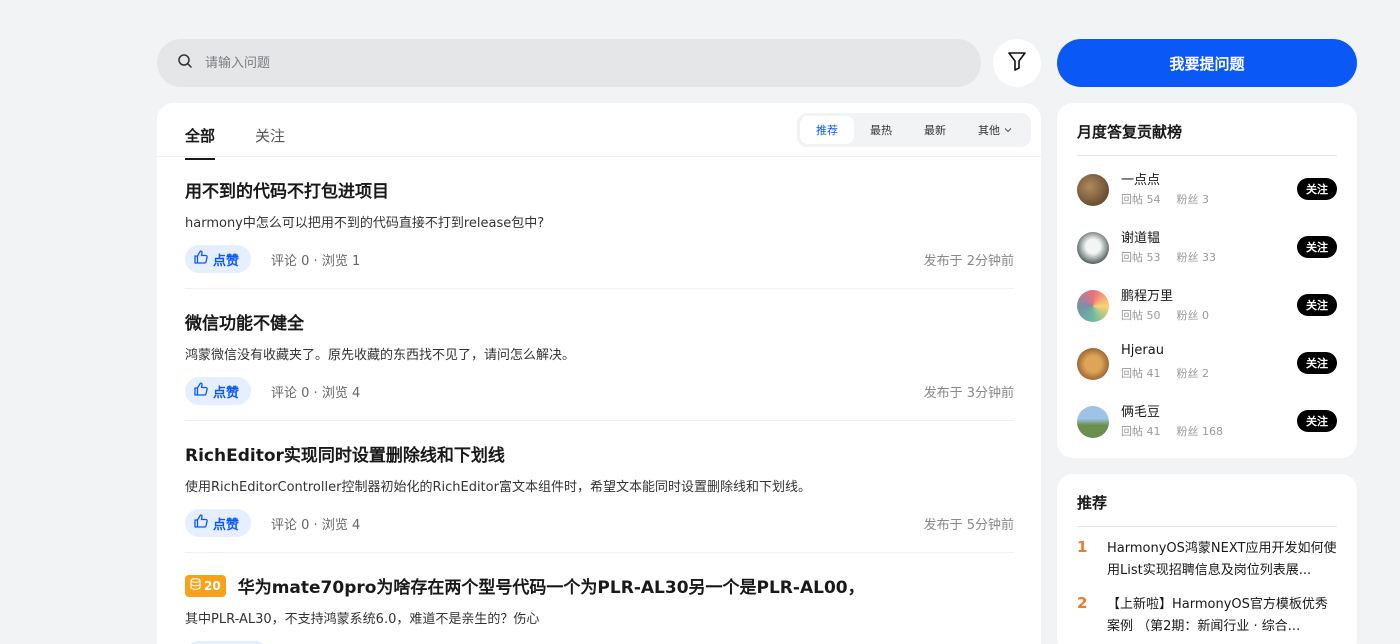 The width and height of the screenshot is (1400, 644). What do you see at coordinates (1142, 350) in the screenshot?
I see `user-name: Hjerau` at bounding box center [1142, 350].